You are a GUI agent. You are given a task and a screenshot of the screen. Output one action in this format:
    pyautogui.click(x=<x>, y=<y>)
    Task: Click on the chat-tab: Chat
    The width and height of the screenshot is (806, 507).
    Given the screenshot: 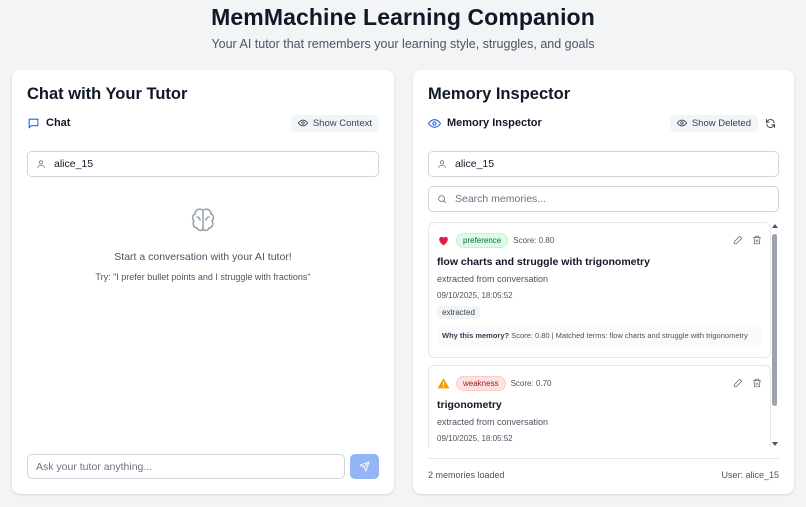 What is the action you would take?
    pyautogui.click(x=48, y=123)
    